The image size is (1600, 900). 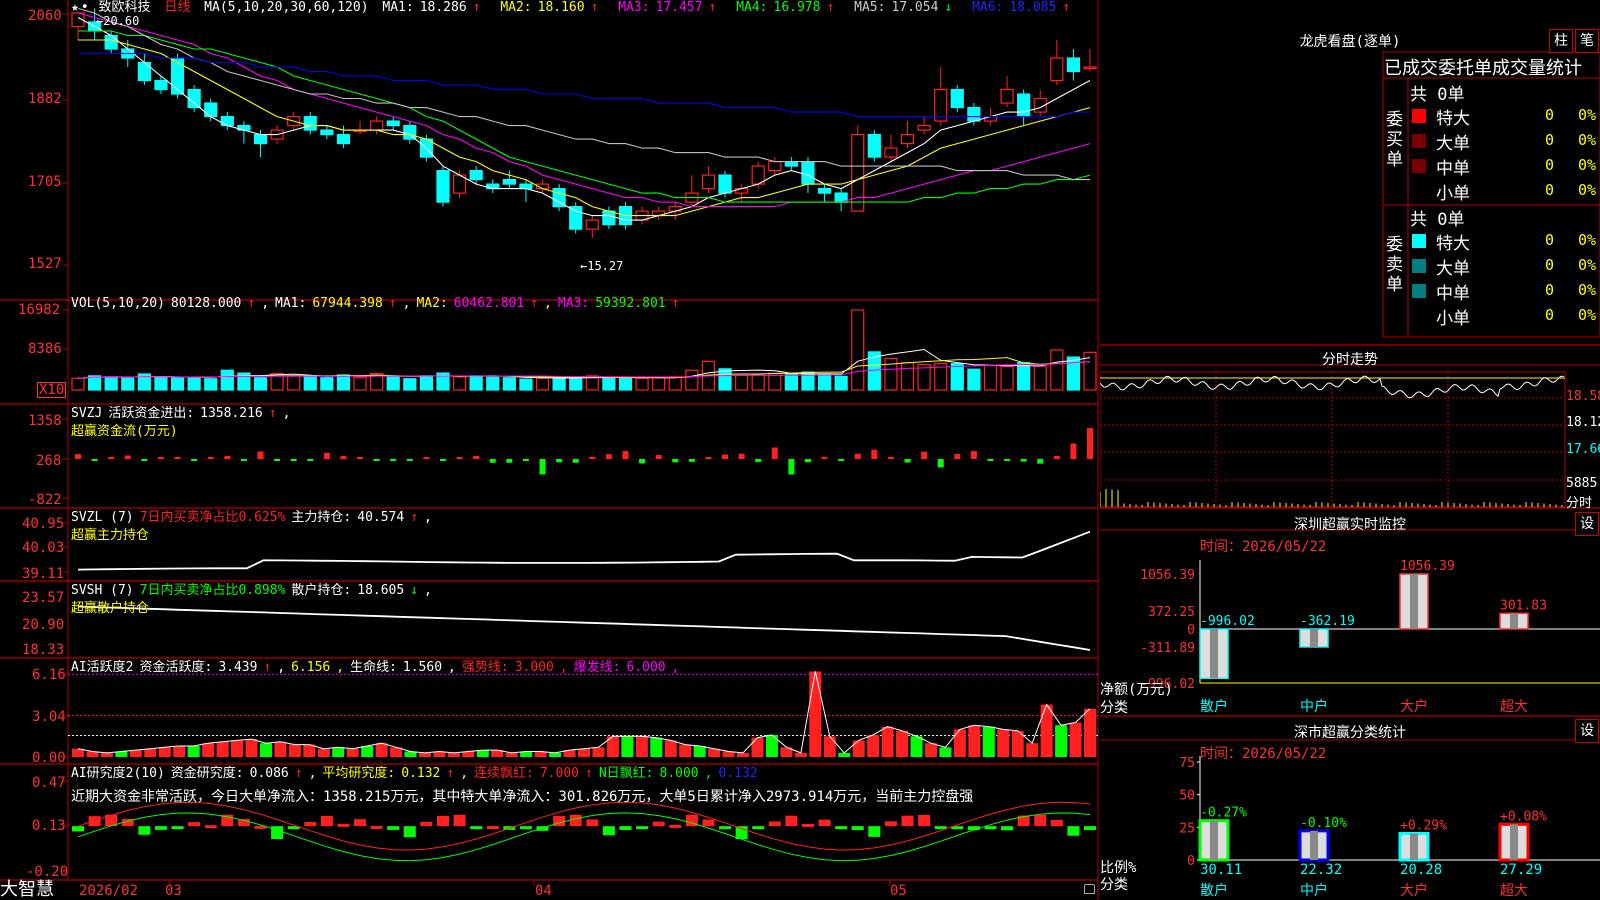 I want to click on lock-icon, so click(x=1089, y=889).